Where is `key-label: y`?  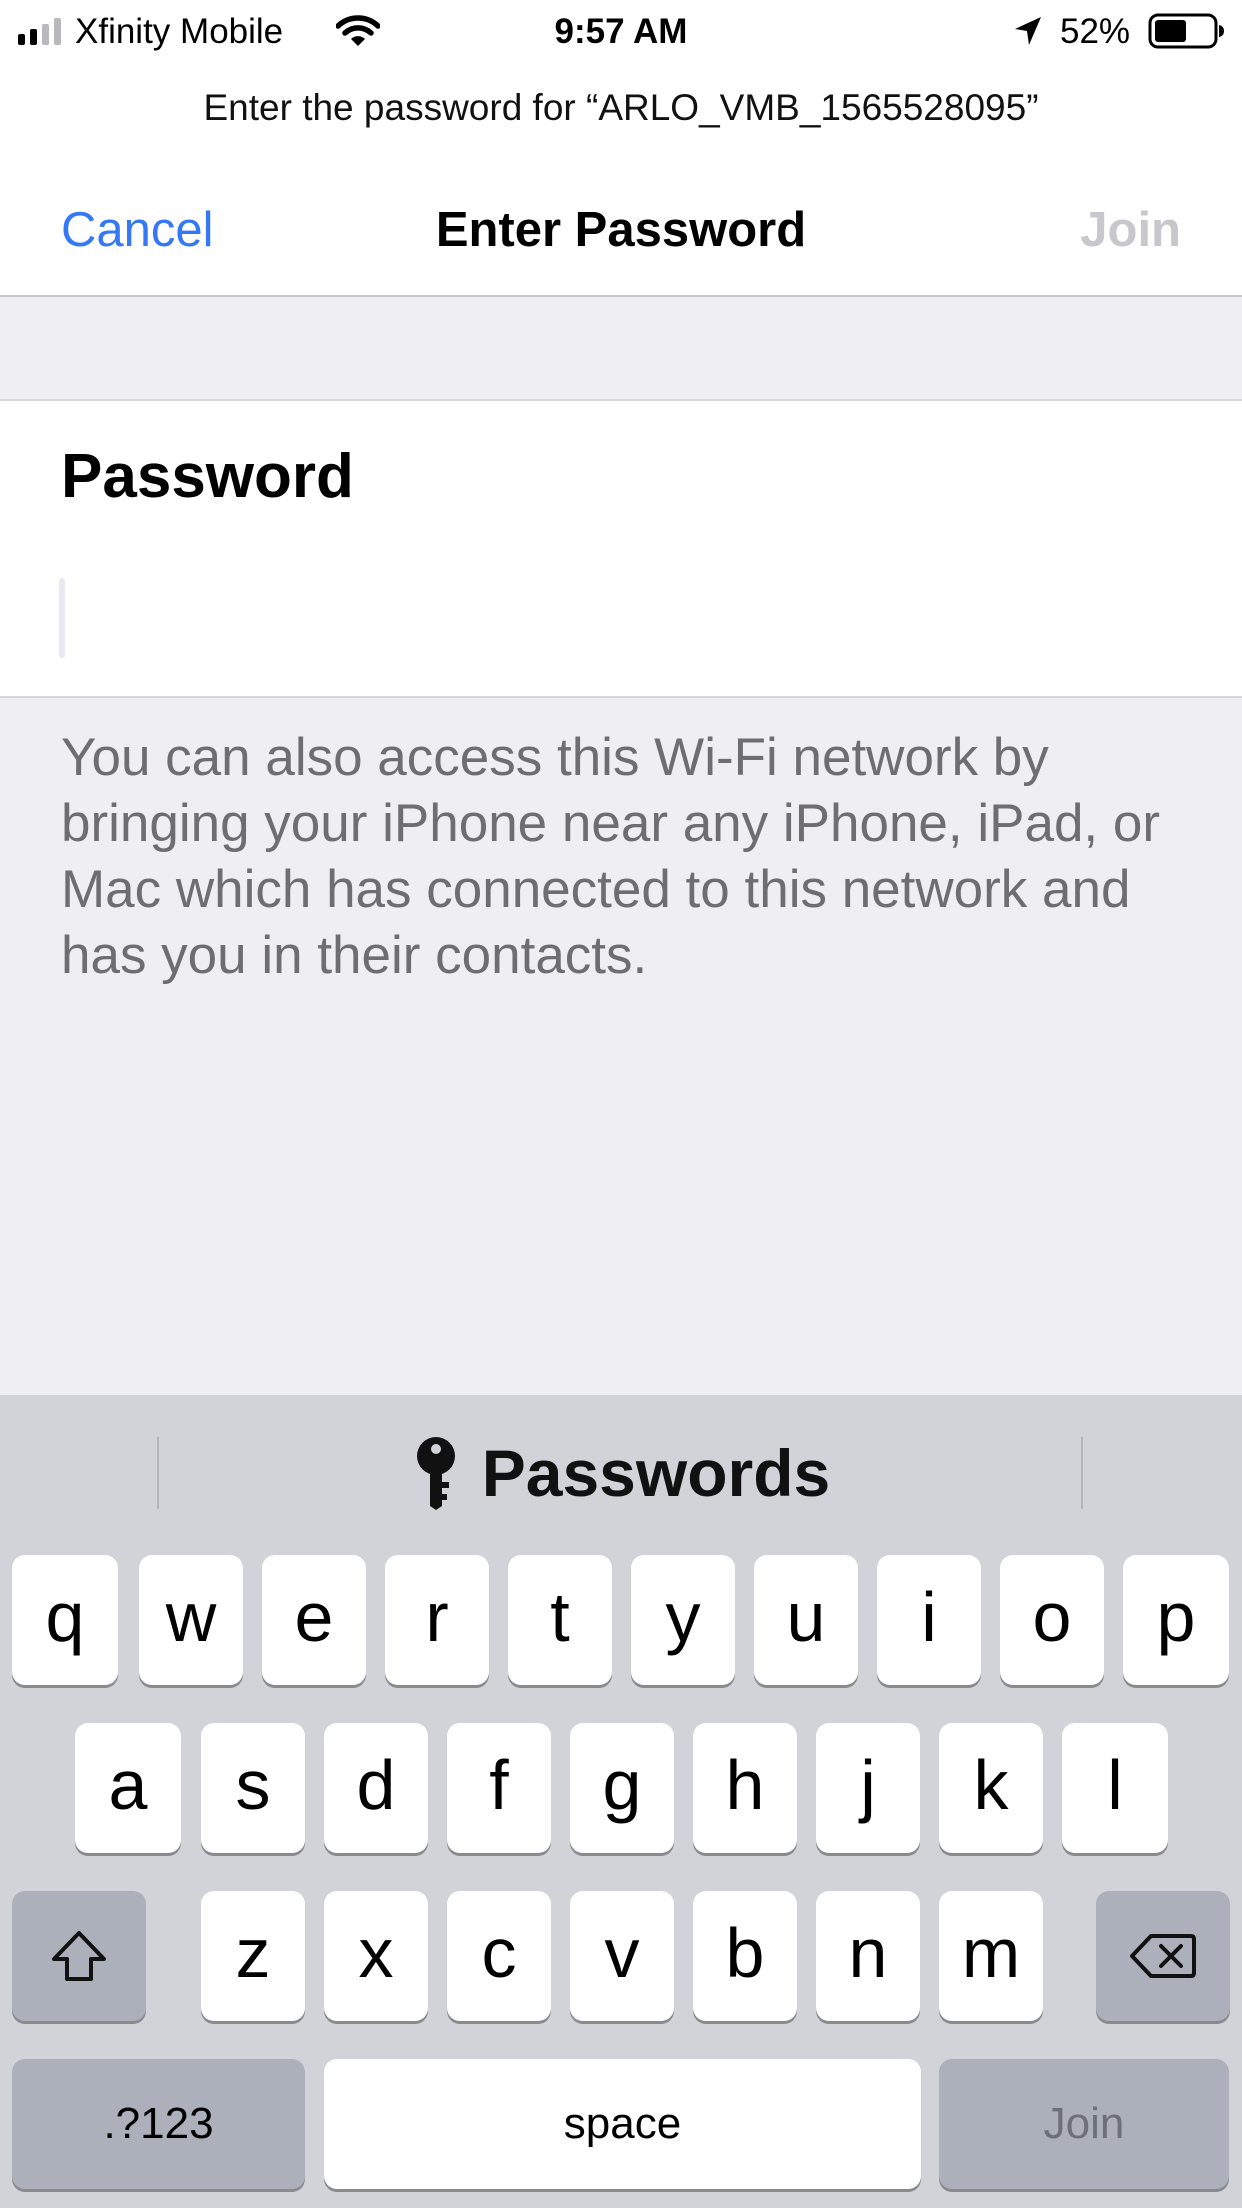
key-label: y is located at coordinates (683, 1617).